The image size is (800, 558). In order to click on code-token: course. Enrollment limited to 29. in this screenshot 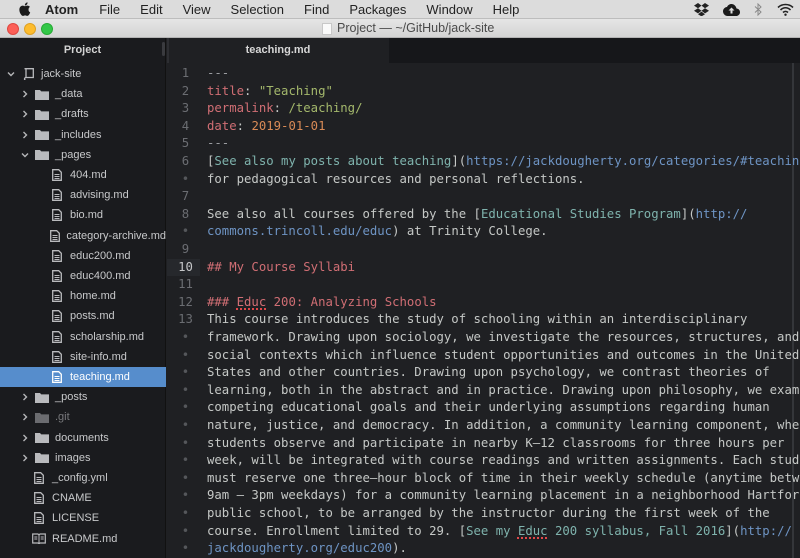, I will do `click(333, 530)`.